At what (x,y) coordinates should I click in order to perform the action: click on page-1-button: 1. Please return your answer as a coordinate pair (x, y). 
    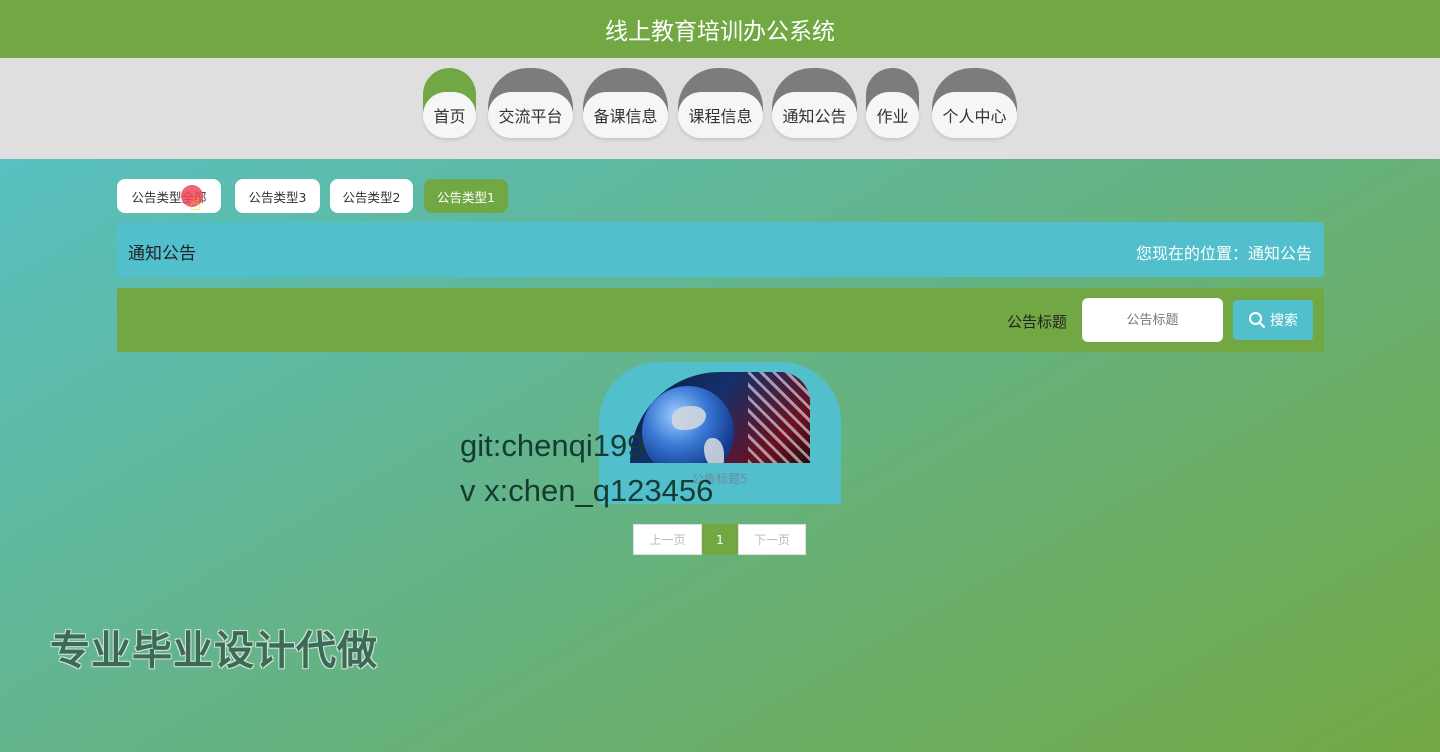
    Looking at the image, I should click on (720, 539).